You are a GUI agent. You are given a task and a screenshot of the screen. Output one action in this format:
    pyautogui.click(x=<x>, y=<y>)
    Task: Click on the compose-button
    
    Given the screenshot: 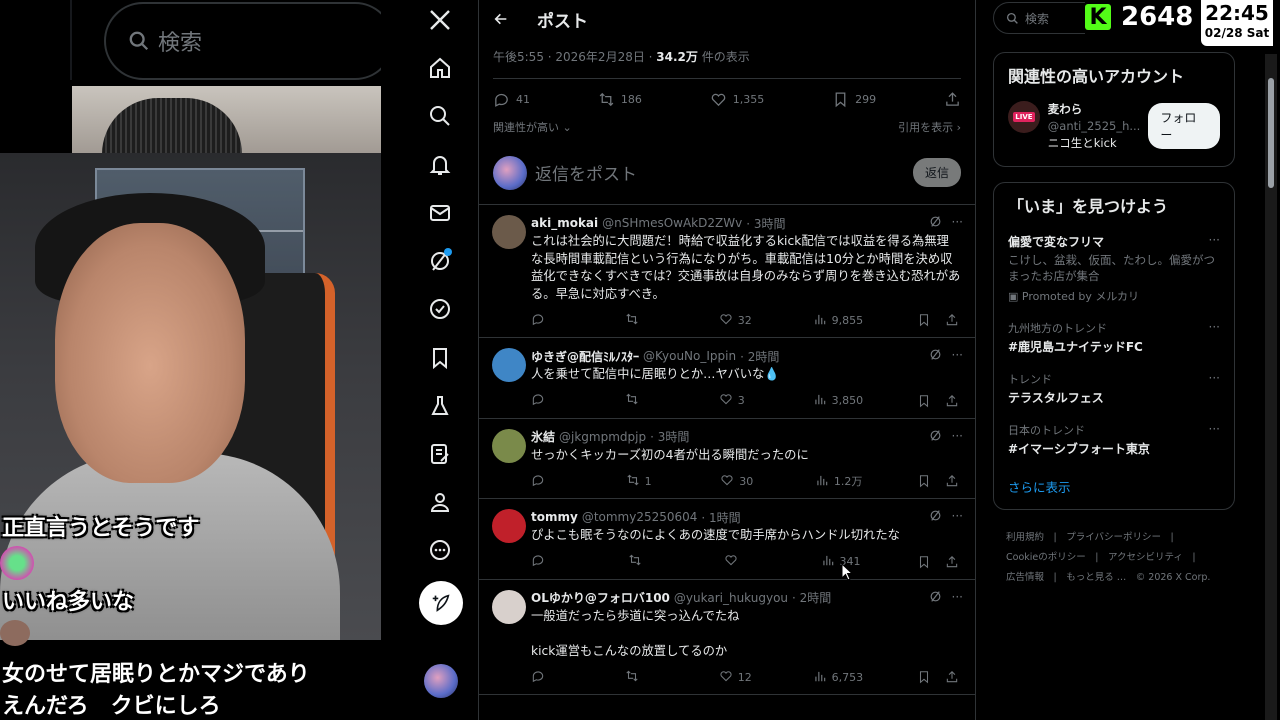 What is the action you would take?
    pyautogui.click(x=441, y=603)
    